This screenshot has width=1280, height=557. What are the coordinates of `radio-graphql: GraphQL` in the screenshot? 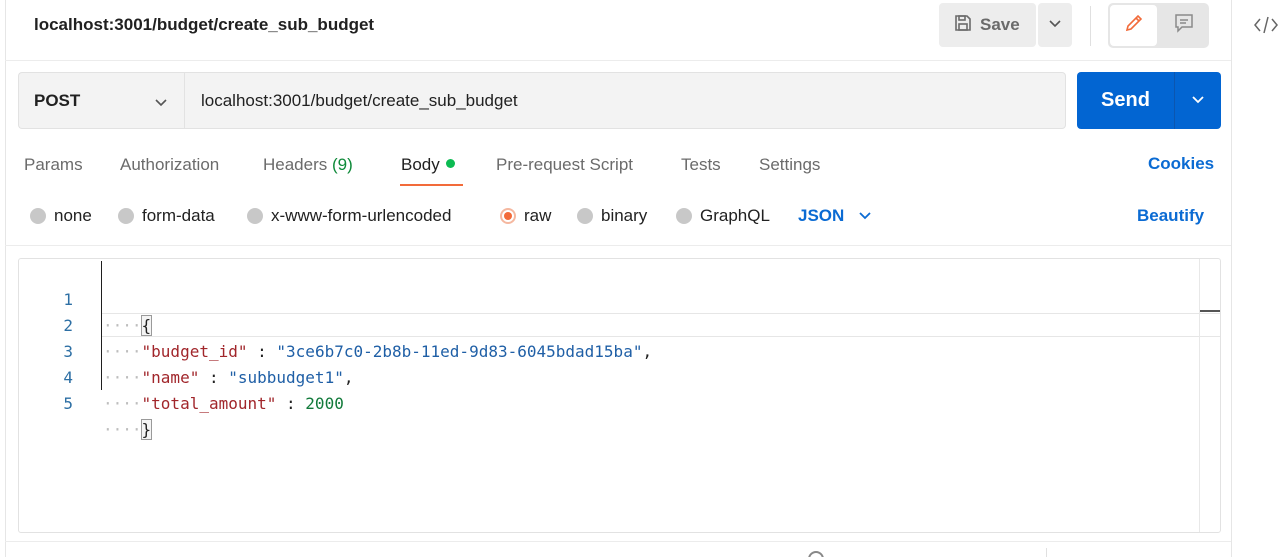 It's located at (723, 216).